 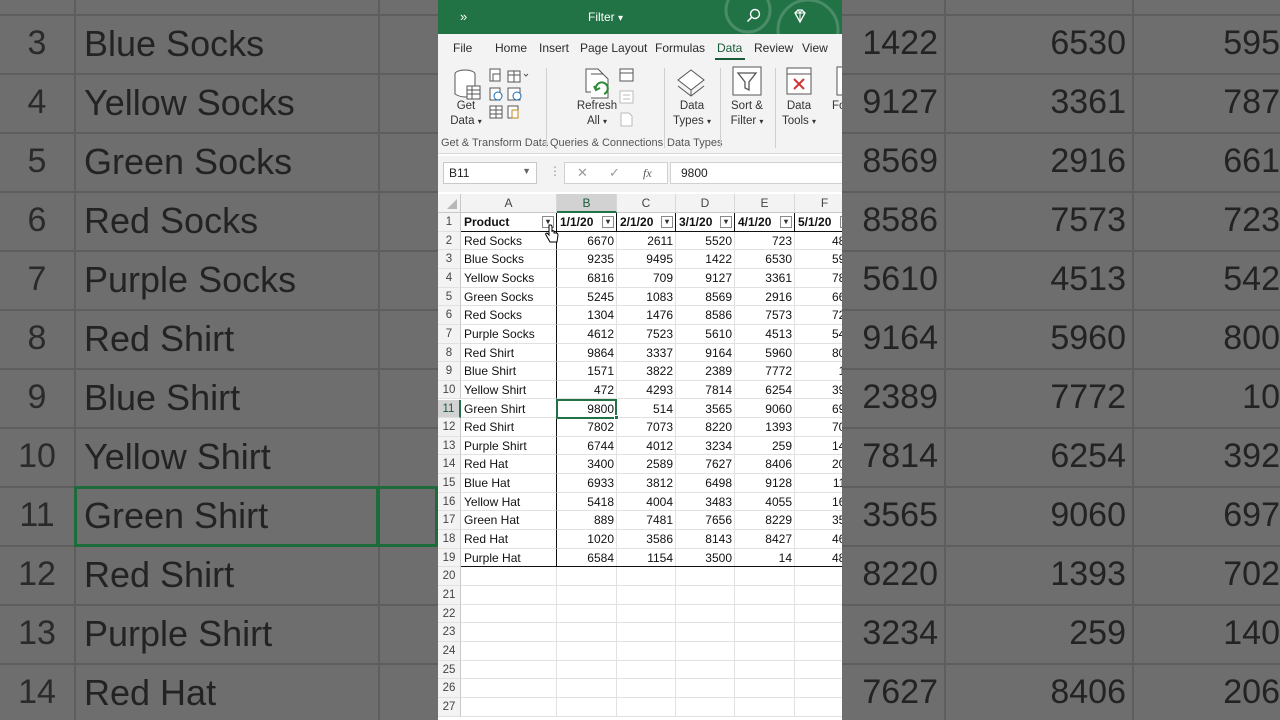 I want to click on forecast-button-partial: Fo, so click(x=837, y=106).